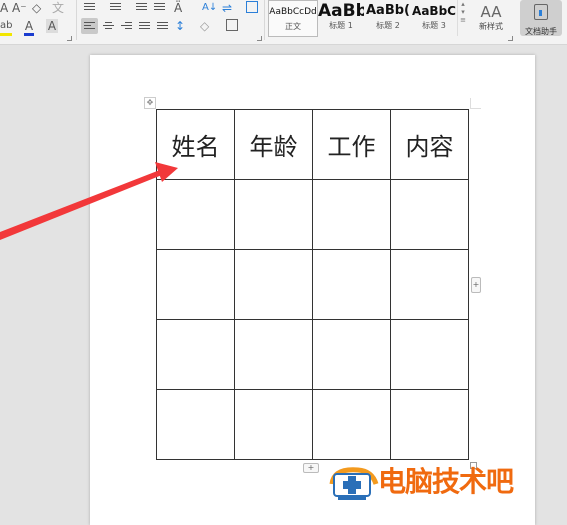  I want to click on borders-icon, so click(232, 25).